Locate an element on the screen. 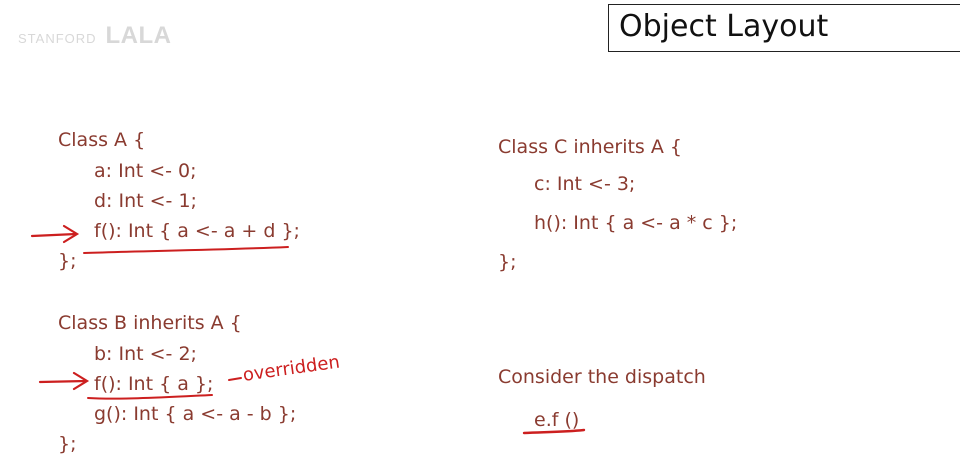 The width and height of the screenshot is (960, 459). slide-title-box: Object Layout is located at coordinates (784, 28).